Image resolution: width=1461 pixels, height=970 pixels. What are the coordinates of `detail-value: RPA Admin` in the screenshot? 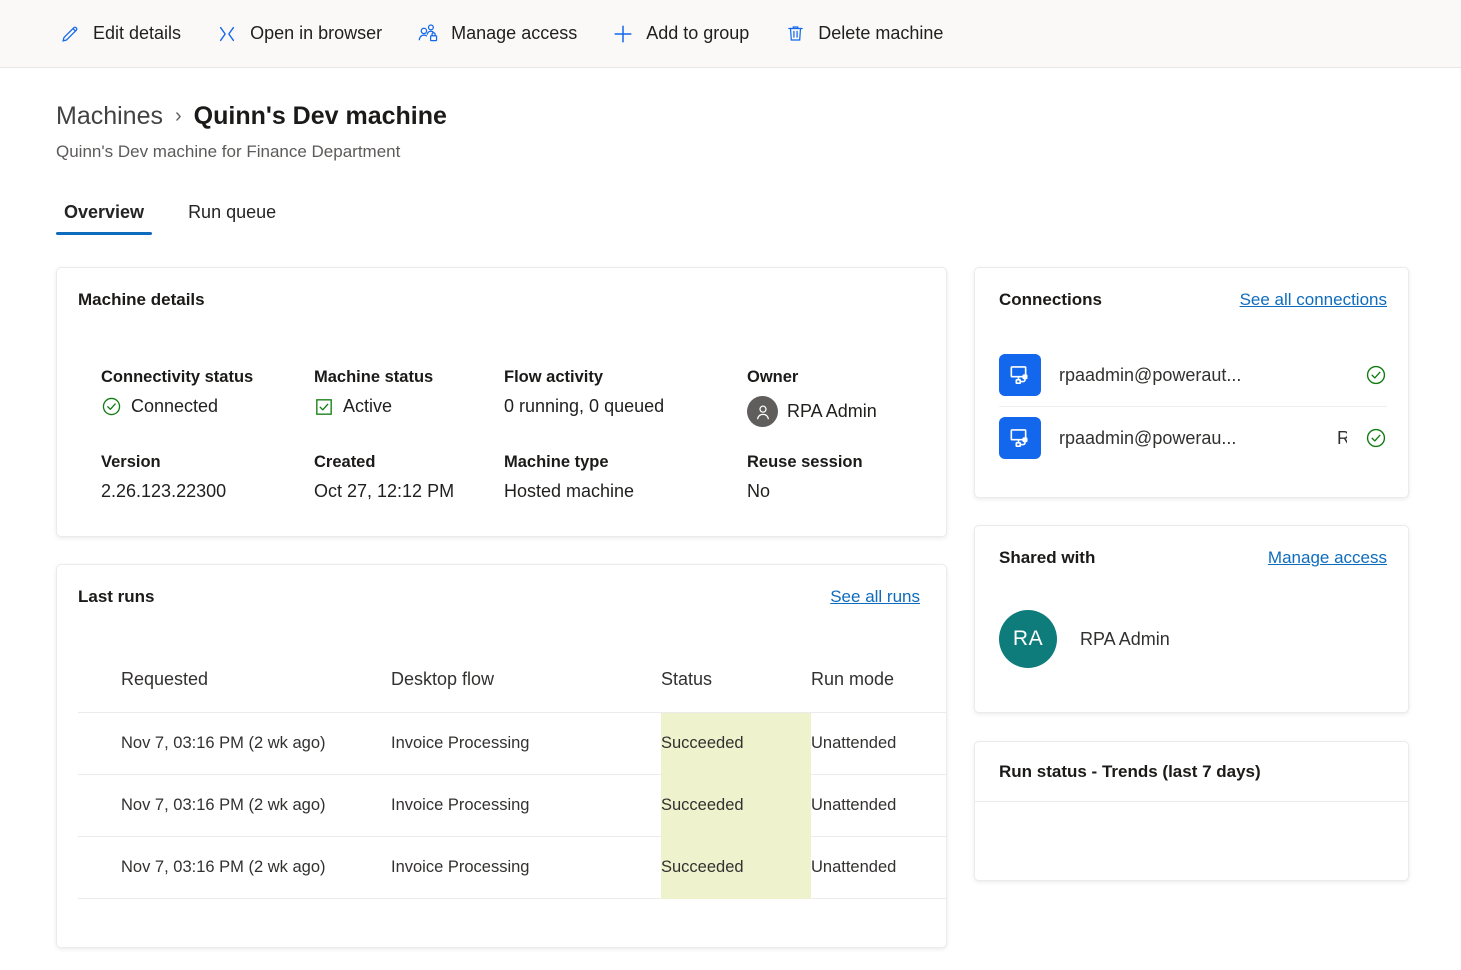 It's located at (832, 411).